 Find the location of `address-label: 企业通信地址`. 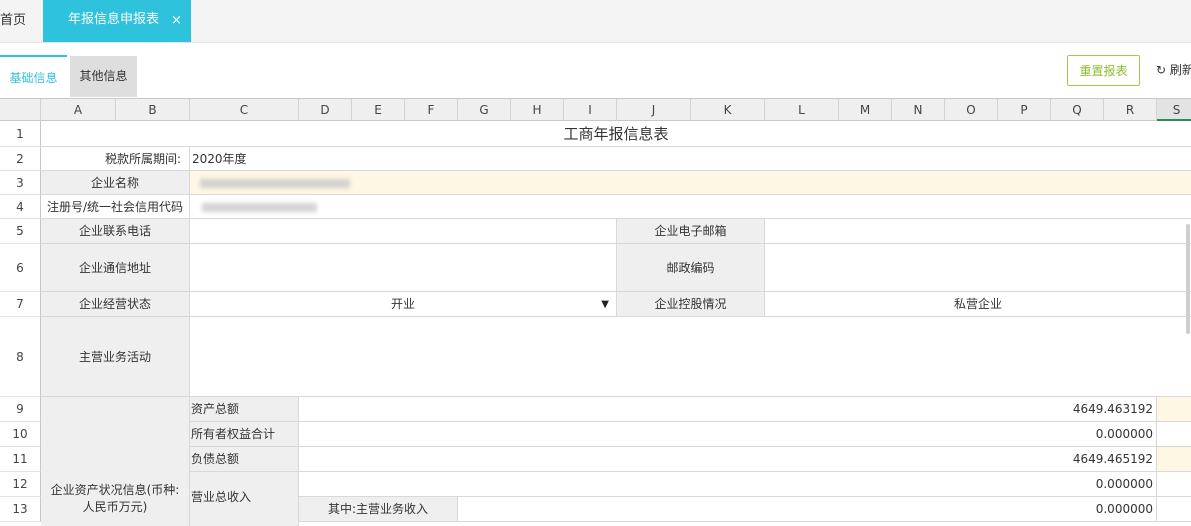

address-label: 企业通信地址 is located at coordinates (115, 268).